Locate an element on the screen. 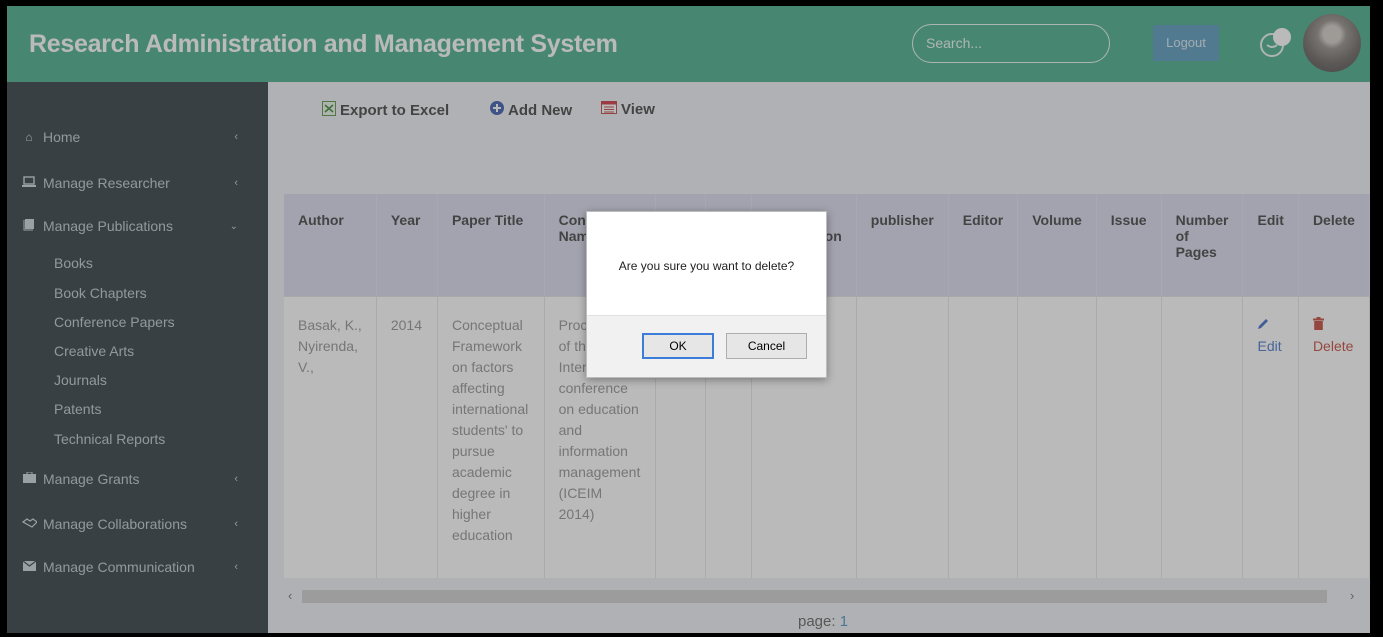  cancel-button: Cancel is located at coordinates (766, 346).